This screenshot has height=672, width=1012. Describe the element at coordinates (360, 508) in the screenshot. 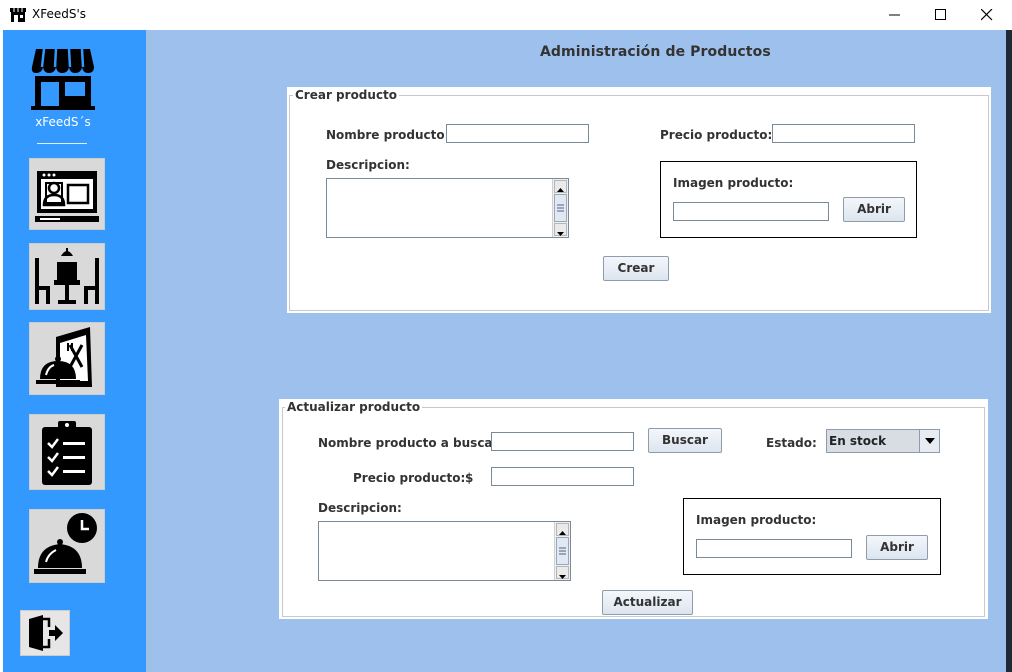

I see `update-description-label: Descripcion:` at that location.